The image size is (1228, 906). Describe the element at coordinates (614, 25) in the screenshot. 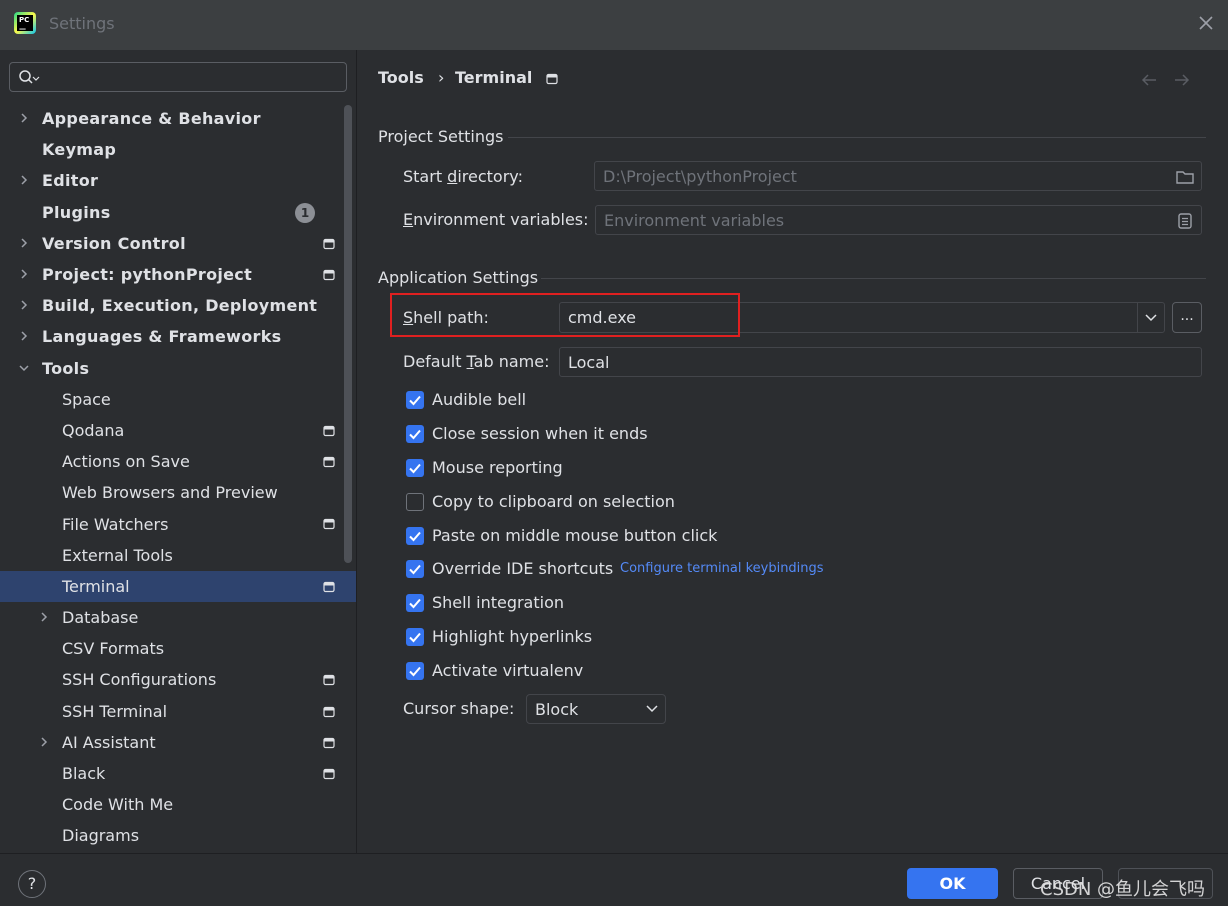

I see `title-bar: PC — Settings` at that location.